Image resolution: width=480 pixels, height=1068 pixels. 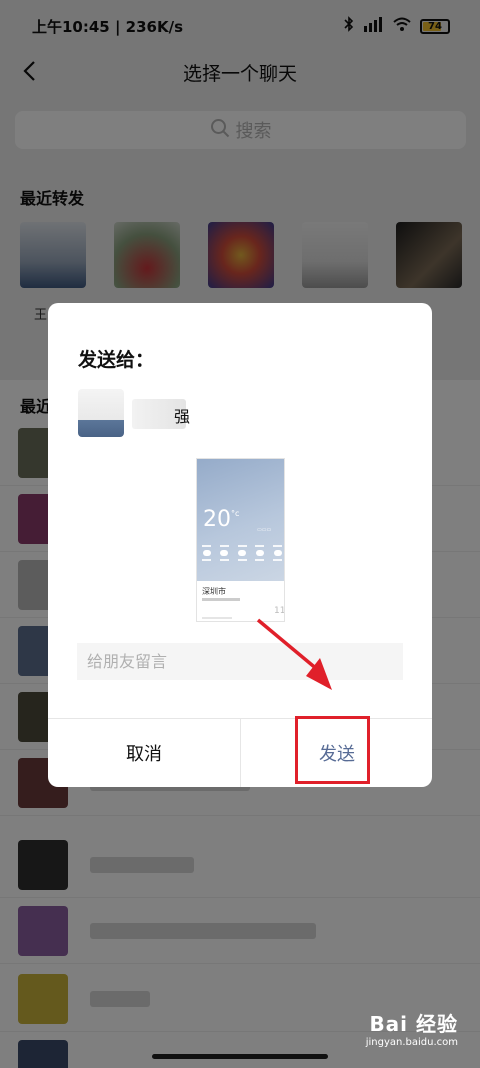 I want to click on home-indicator, so click(x=240, y=1056).